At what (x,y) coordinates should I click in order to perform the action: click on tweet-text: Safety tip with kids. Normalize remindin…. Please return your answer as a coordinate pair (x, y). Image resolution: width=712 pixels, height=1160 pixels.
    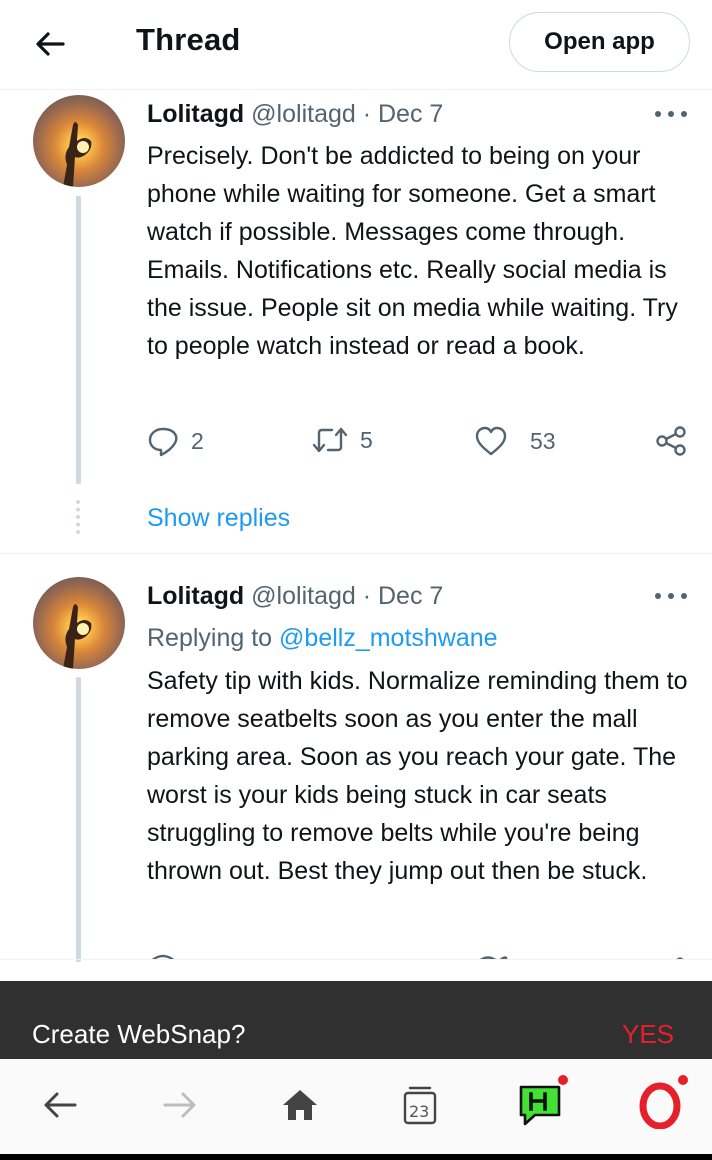
    Looking at the image, I should click on (417, 776).